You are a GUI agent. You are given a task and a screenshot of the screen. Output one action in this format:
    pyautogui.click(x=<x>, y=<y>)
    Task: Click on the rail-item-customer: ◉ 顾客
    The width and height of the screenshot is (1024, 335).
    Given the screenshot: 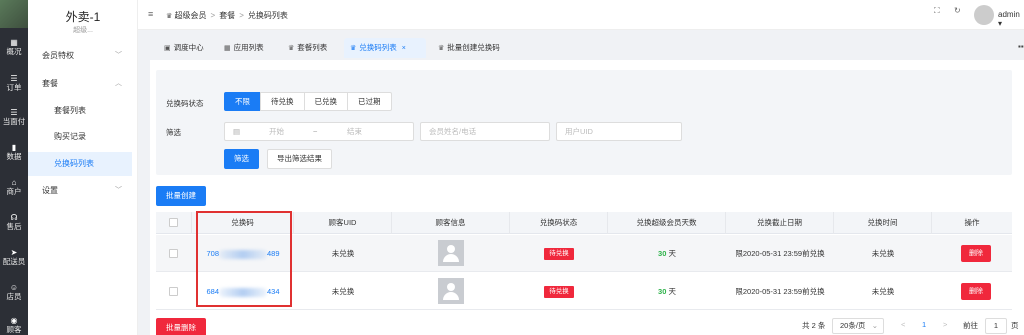 What is the action you would take?
    pyautogui.click(x=14, y=325)
    